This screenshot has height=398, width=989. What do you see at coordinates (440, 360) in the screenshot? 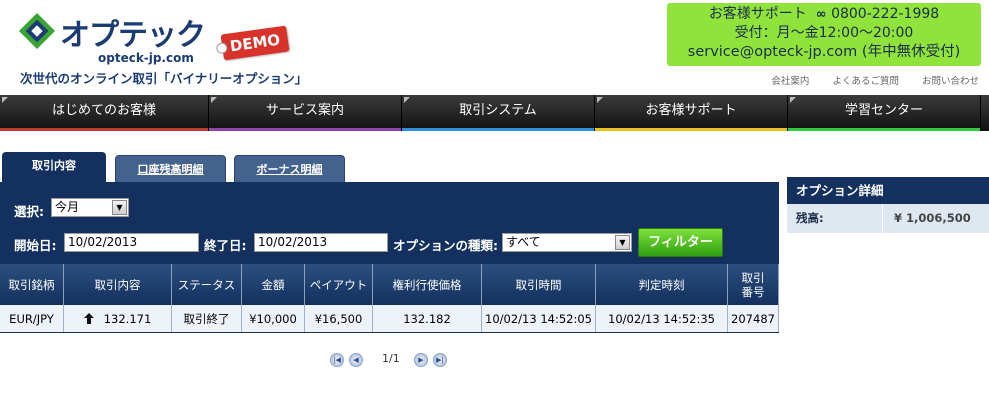
I see `last-page-icon: ▶|` at bounding box center [440, 360].